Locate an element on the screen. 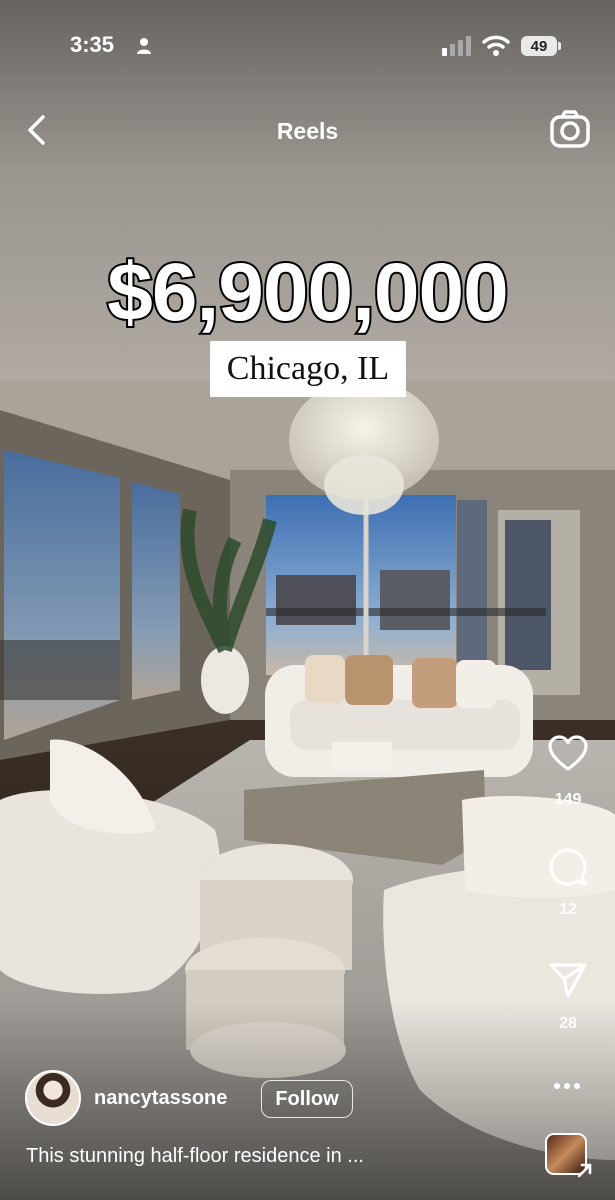 This screenshot has height=1200, width=615. more-icon is located at coordinates (567, 1086).